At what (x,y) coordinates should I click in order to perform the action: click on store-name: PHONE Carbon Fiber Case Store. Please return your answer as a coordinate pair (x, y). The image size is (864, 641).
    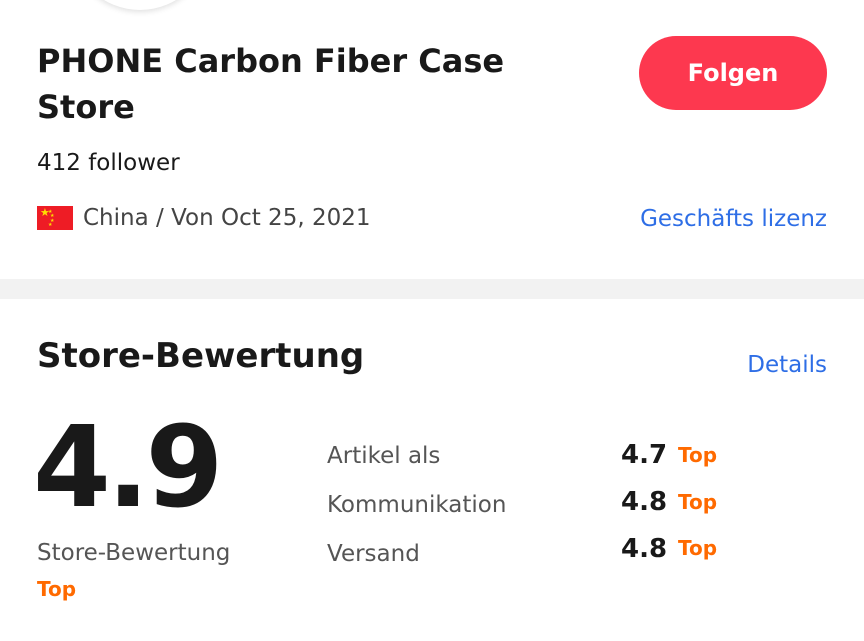
    Looking at the image, I should click on (271, 84).